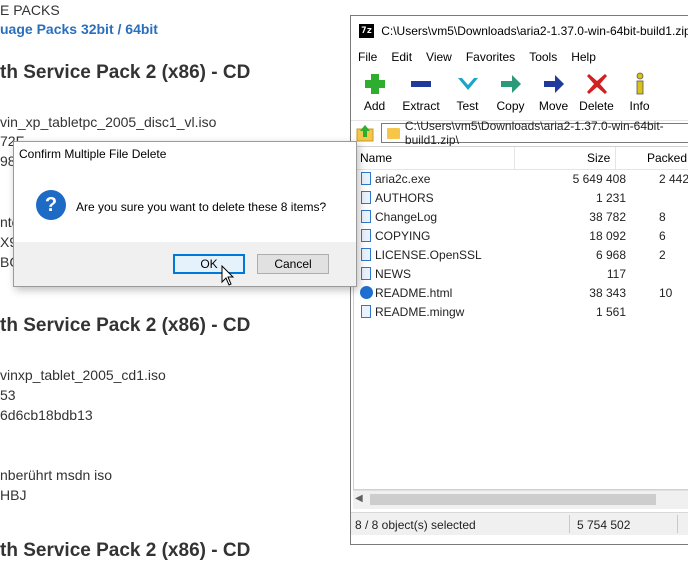  I want to click on language-packs-link: uage Packs 32bit / 64bit, so click(79, 29).